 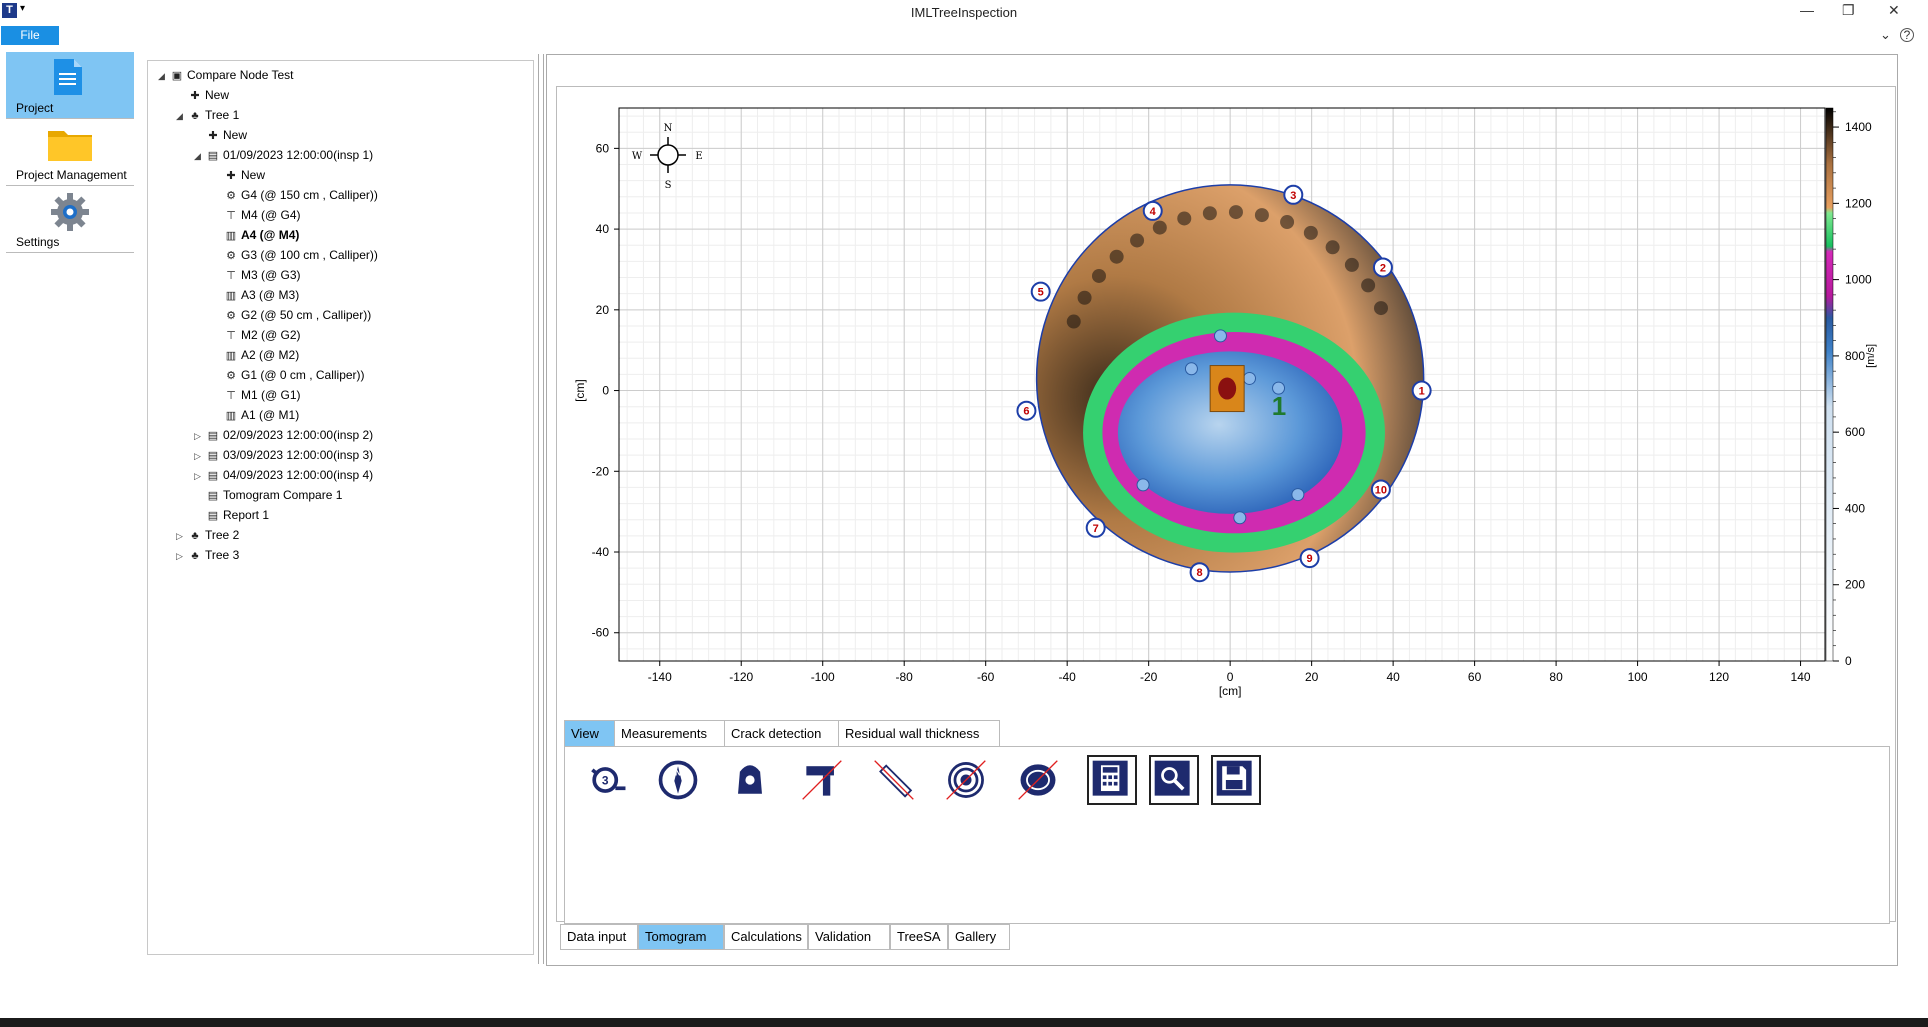 I want to click on tree-item: ▷ ▤ 04/09/2023 12:00:00(insp 4), so click(x=283, y=475).